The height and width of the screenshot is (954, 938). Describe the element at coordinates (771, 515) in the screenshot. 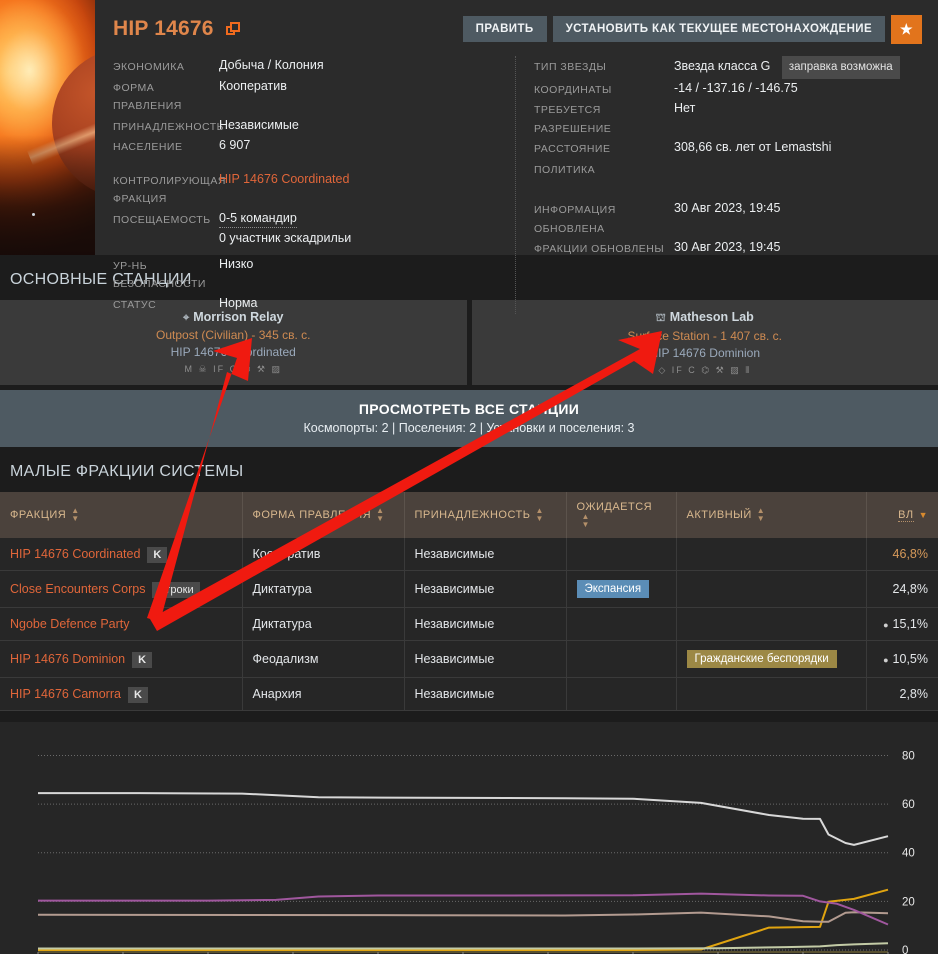

I see `column-header-active: АКТИВНЫЙ ▲ ▼` at that location.